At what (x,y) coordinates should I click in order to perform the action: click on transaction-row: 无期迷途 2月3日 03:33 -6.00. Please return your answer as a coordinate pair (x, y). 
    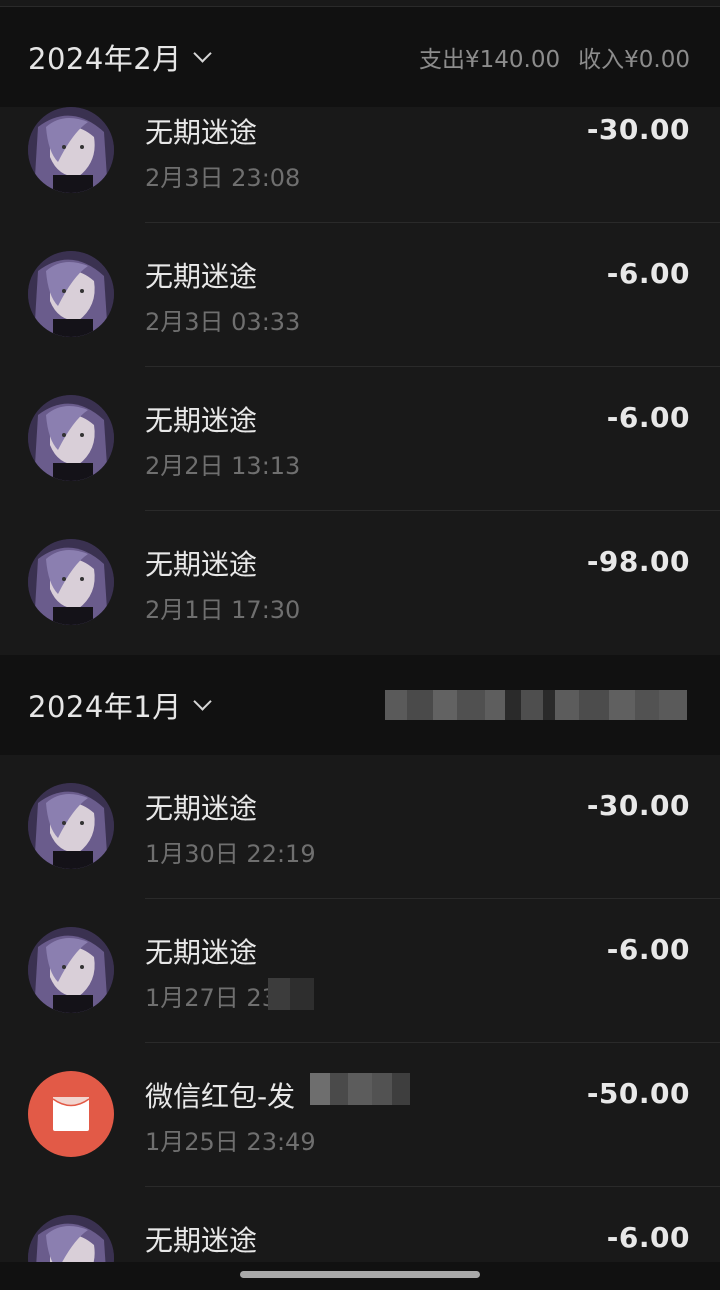
    Looking at the image, I should click on (360, 295).